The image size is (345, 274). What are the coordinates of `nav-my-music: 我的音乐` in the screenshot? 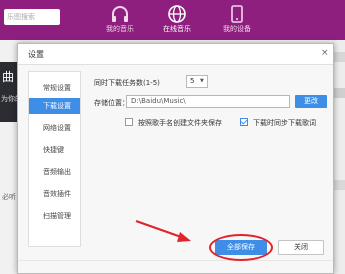 It's located at (120, 20).